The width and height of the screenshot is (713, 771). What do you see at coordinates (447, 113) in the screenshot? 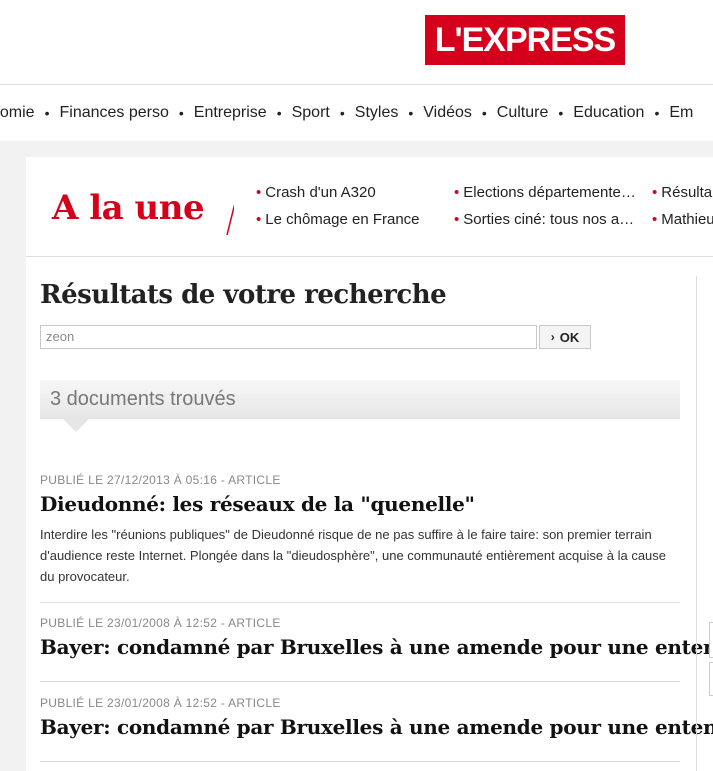
I see `nav-item-videos: Vidéos` at bounding box center [447, 113].